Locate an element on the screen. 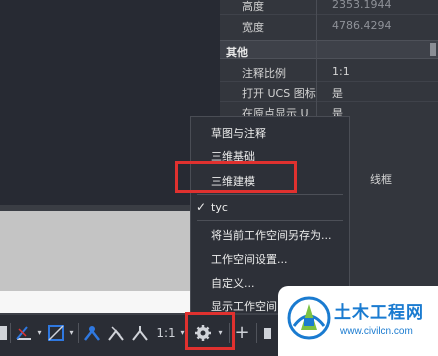 The height and width of the screenshot is (356, 438). property-value: 4786.4294 is located at coordinates (362, 25).